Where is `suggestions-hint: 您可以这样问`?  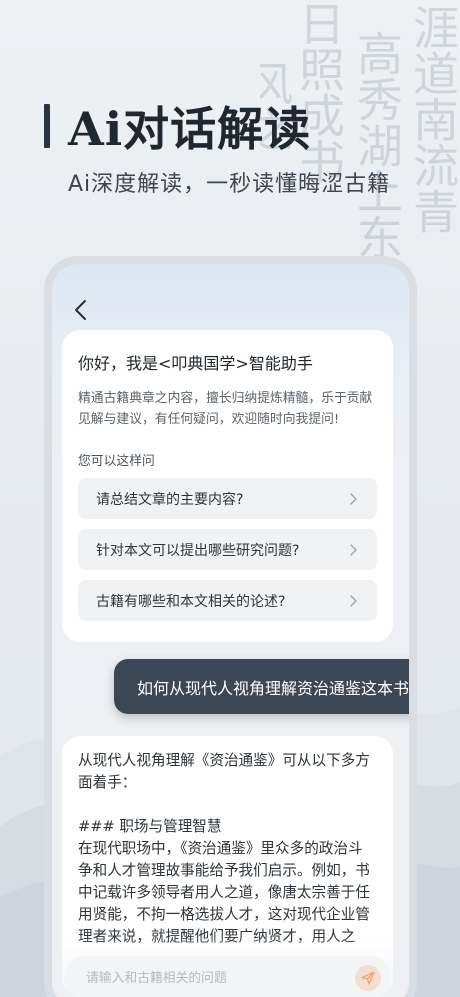
suggestions-hint: 您可以这样问 is located at coordinates (116, 461).